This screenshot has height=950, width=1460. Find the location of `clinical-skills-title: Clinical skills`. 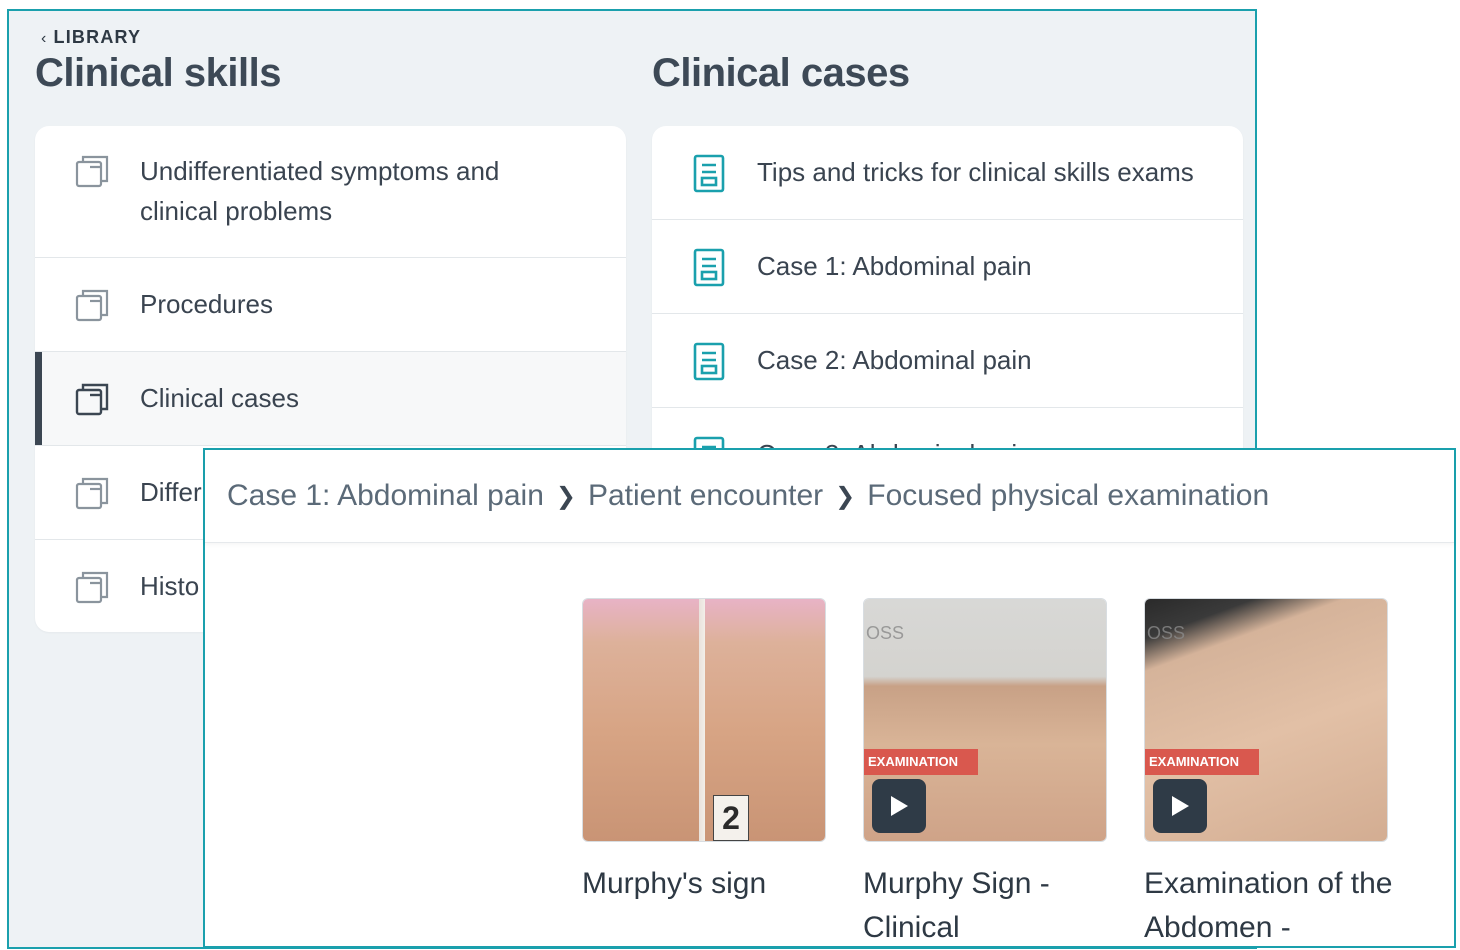

clinical-skills-title: Clinical skills is located at coordinates (158, 73).